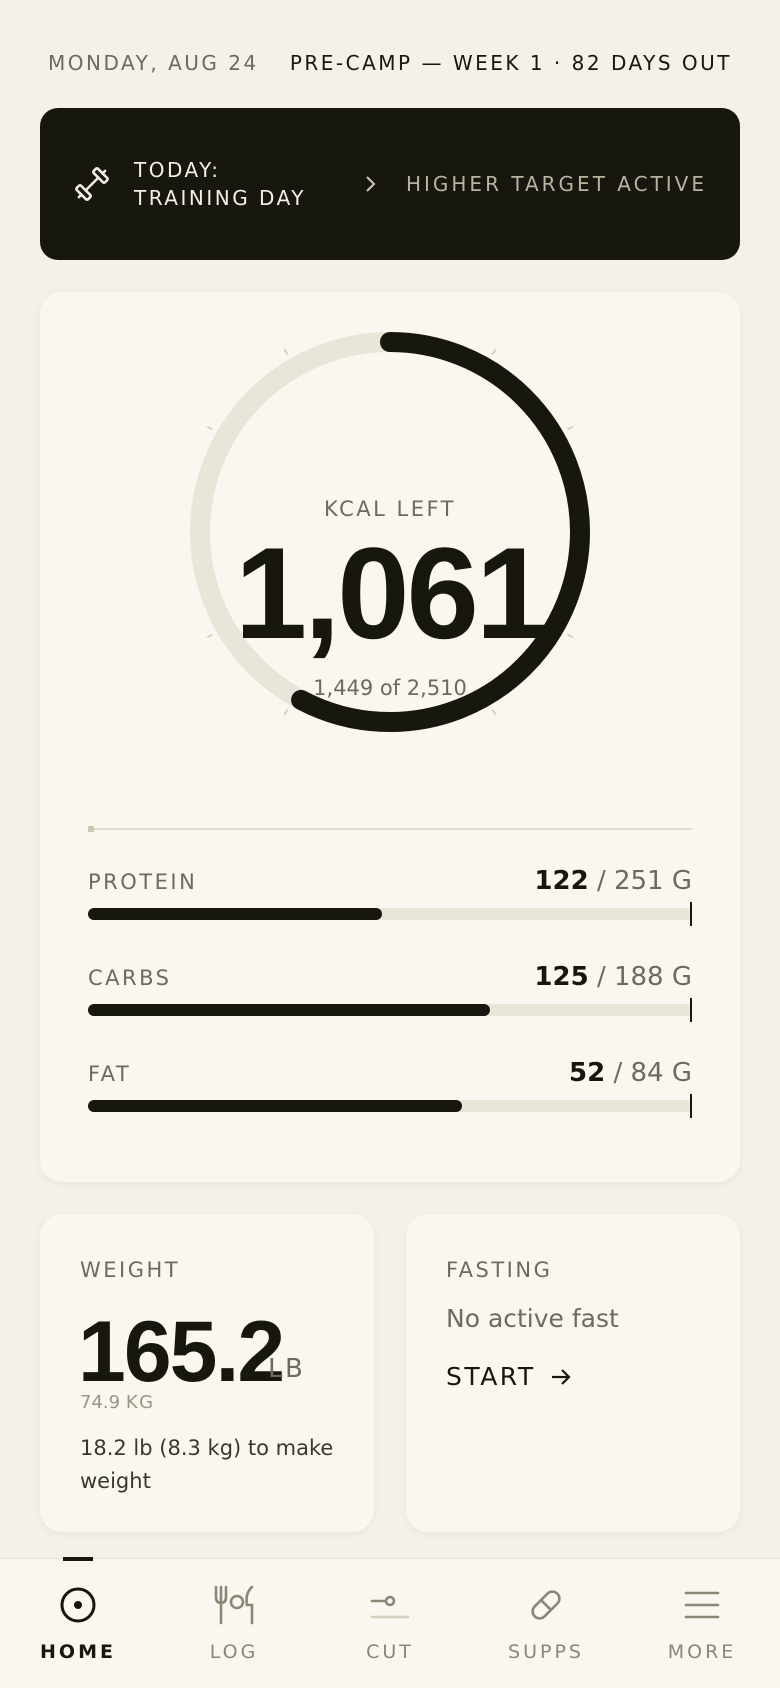 Image resolution: width=780 pixels, height=1688 pixels. I want to click on macro-values: 122 / 251 G, so click(613, 881).